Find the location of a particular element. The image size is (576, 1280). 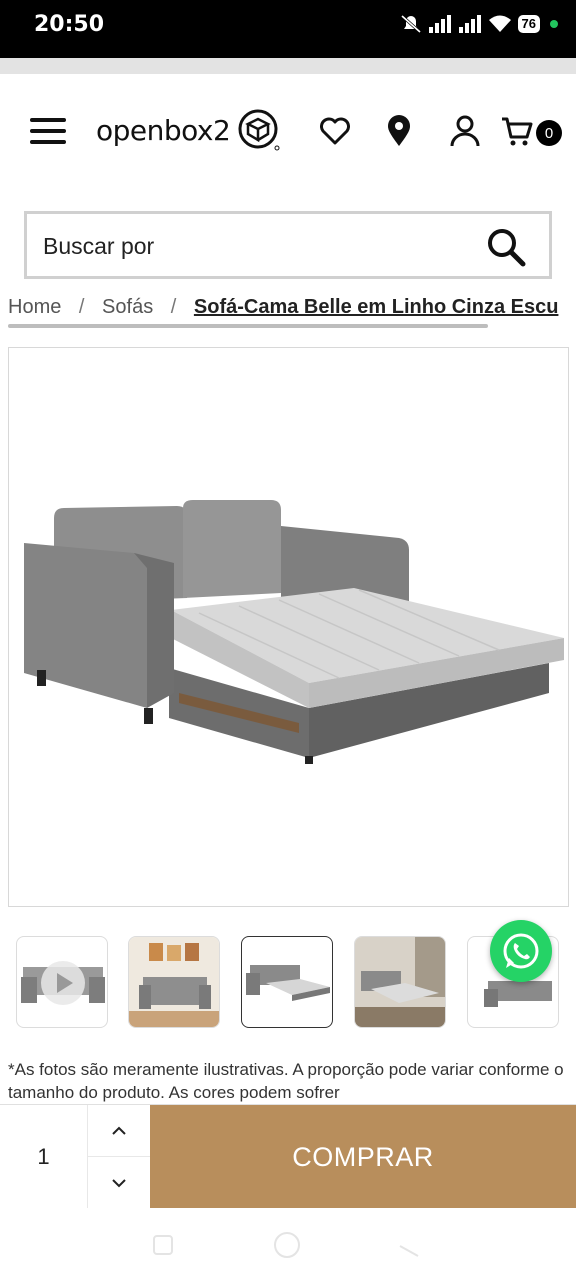

recent-apps-icon is located at coordinates (163, 1245).